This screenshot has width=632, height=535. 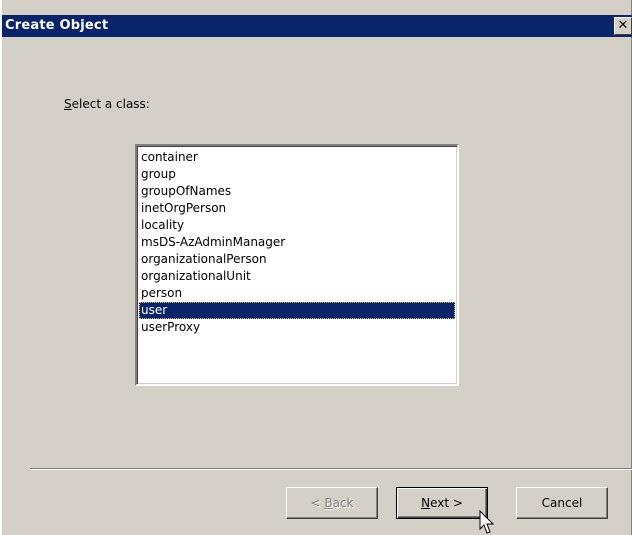 I want to click on list-item-person: person, so click(x=297, y=293).